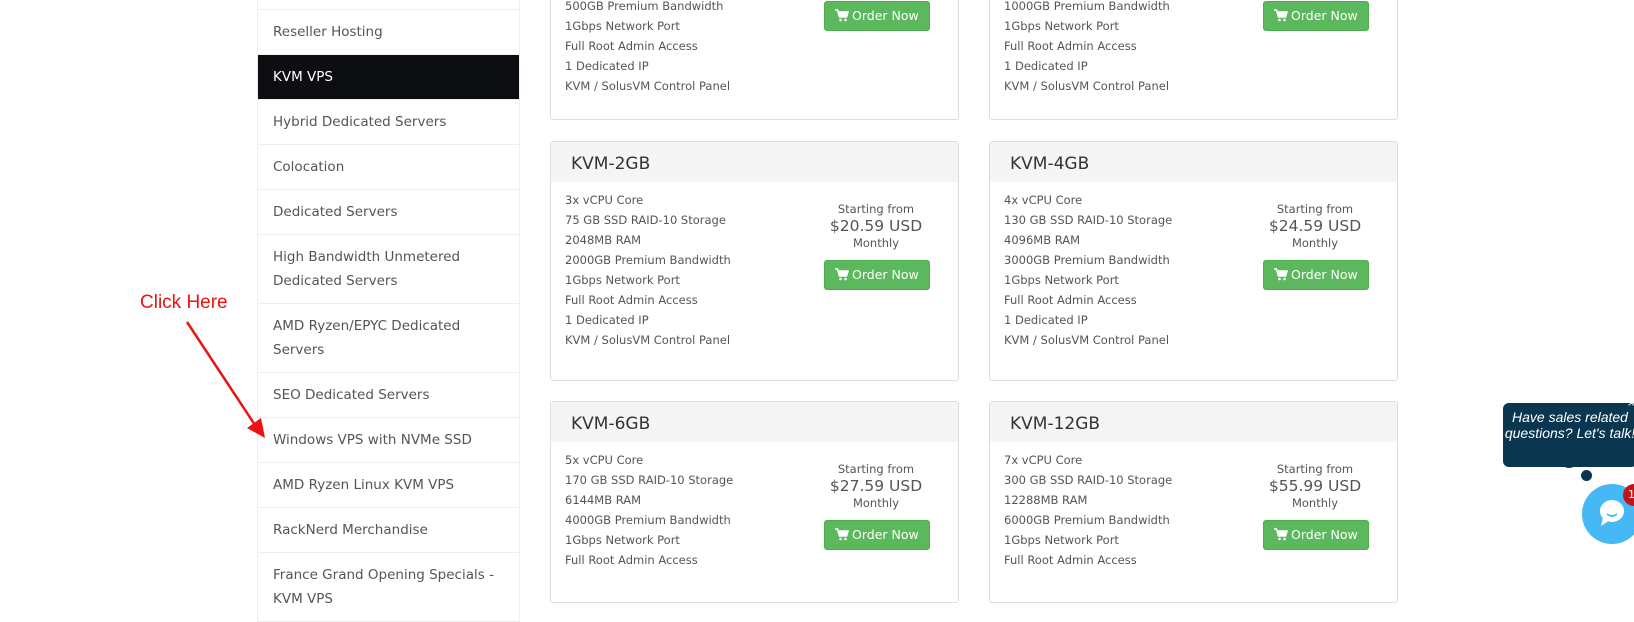  What do you see at coordinates (876, 486) in the screenshot?
I see `price: $27.59 USD` at bounding box center [876, 486].